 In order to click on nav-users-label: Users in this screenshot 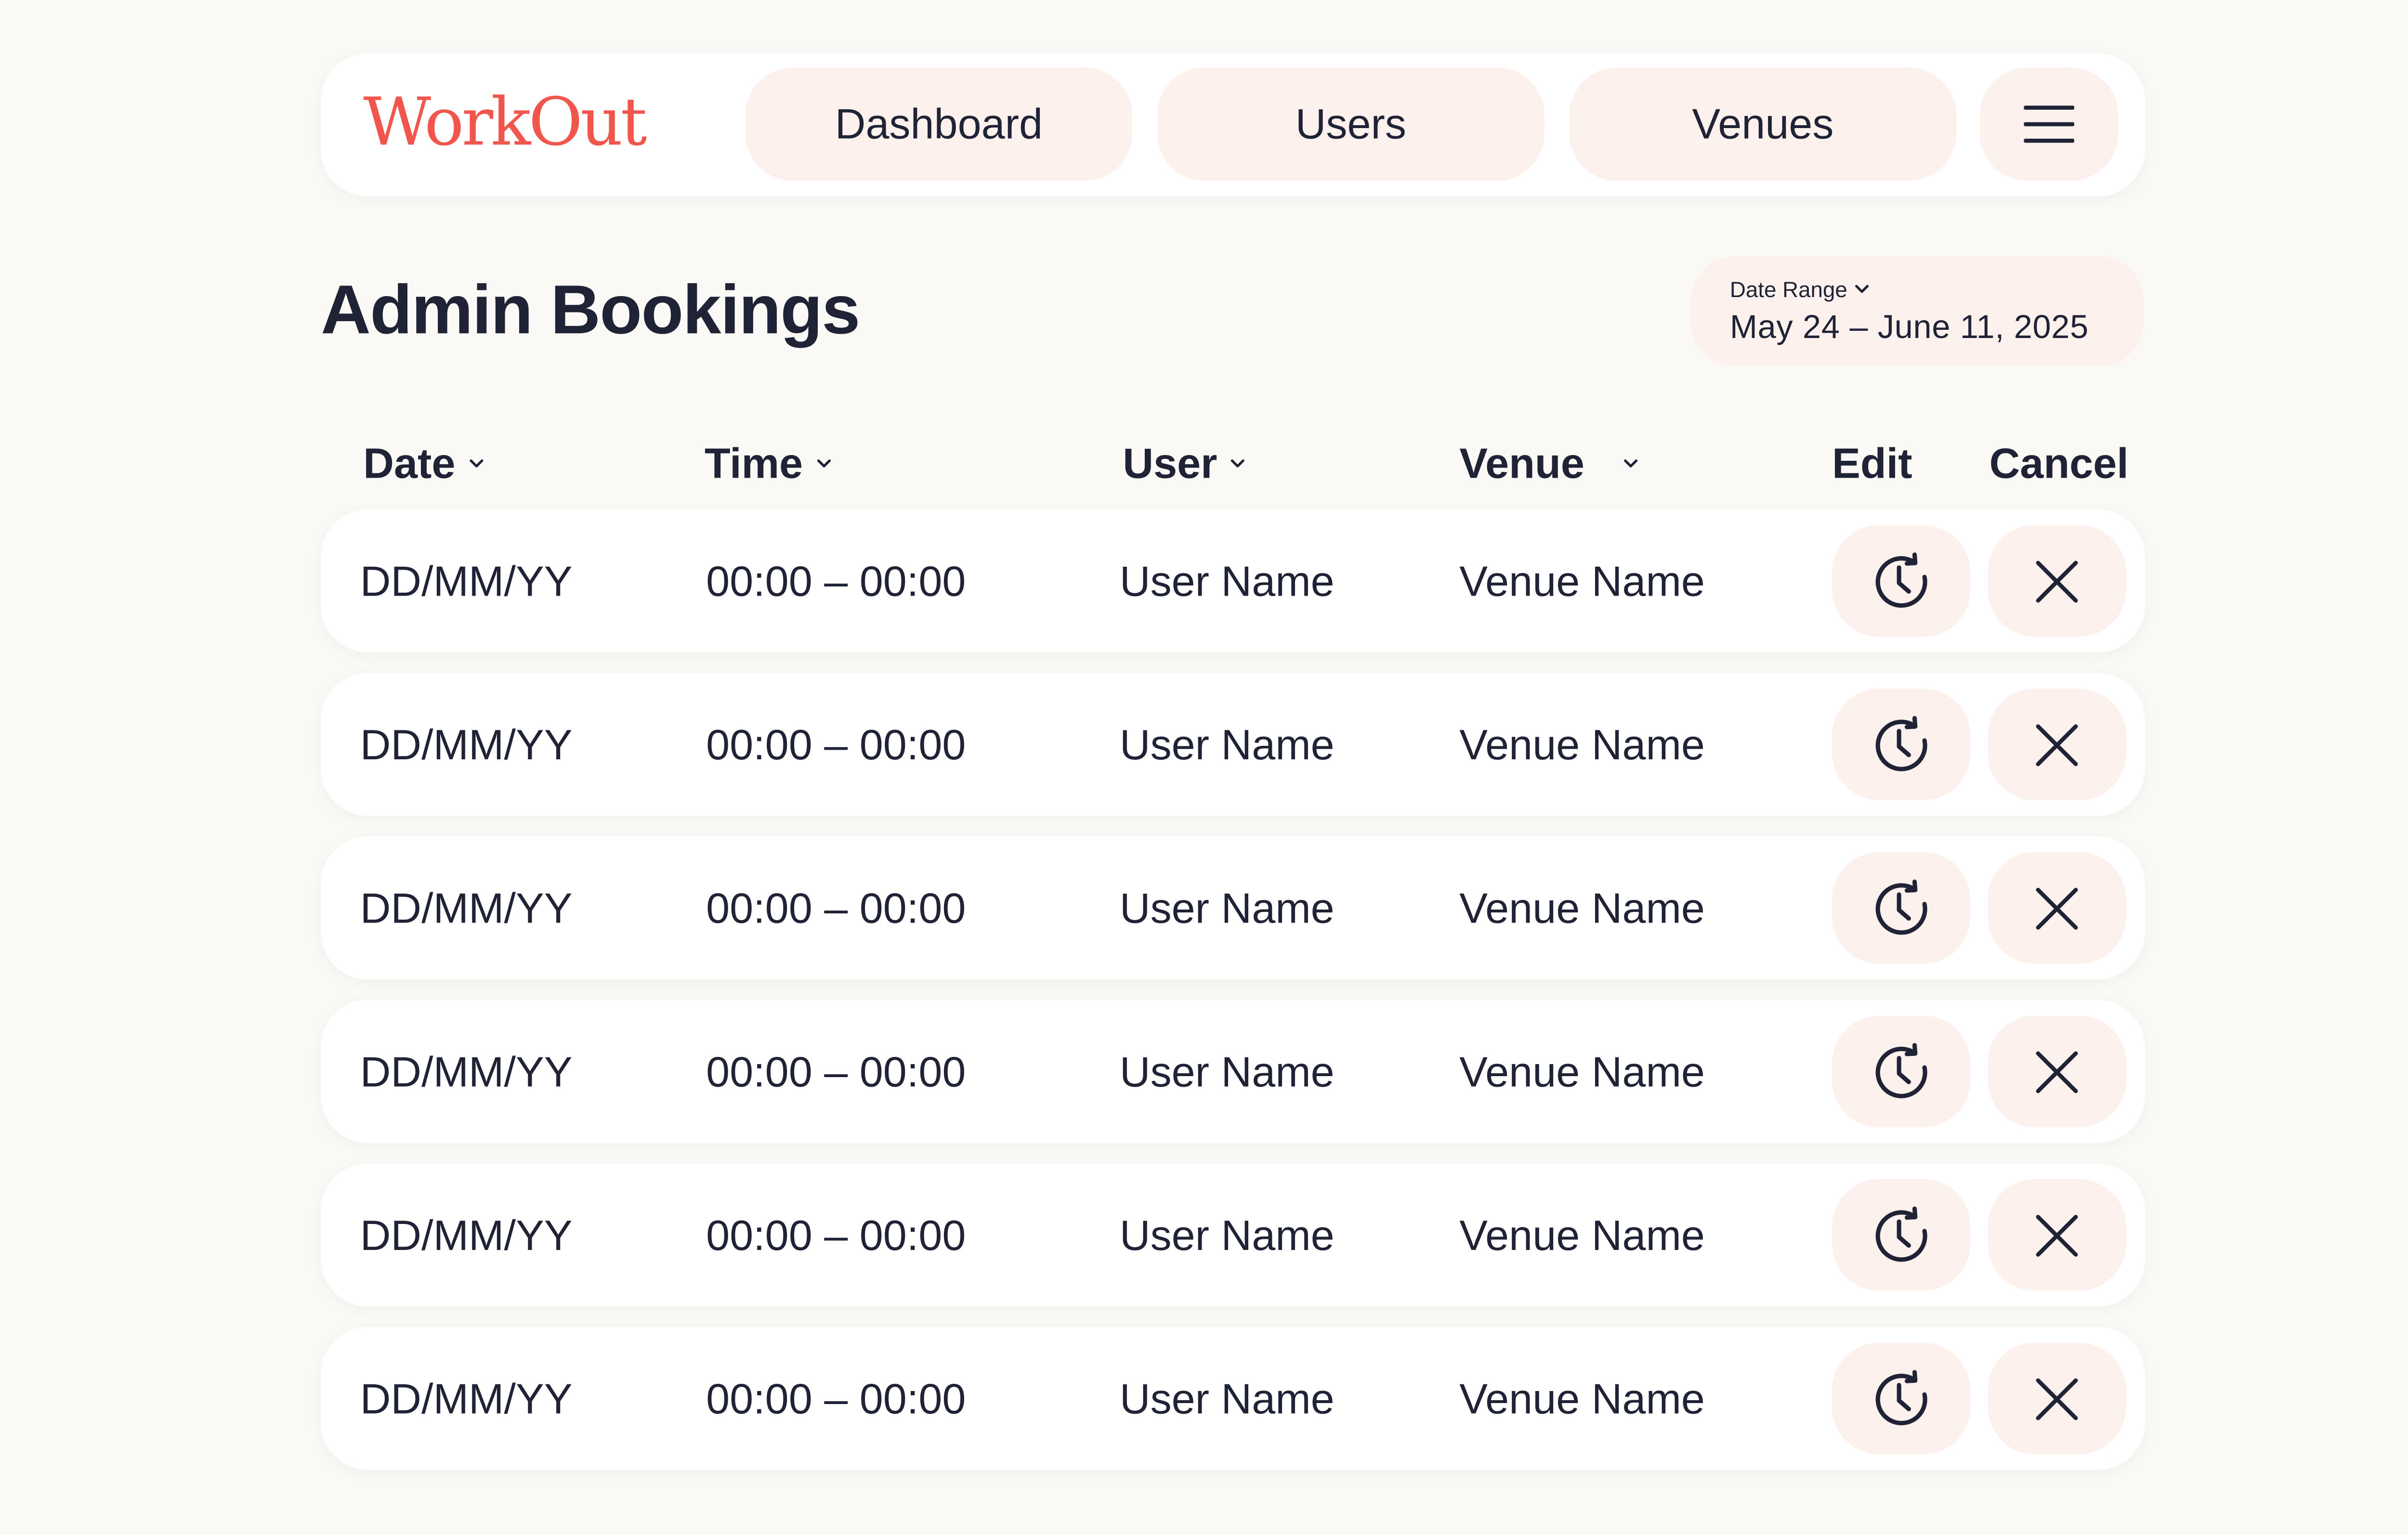, I will do `click(1350, 123)`.